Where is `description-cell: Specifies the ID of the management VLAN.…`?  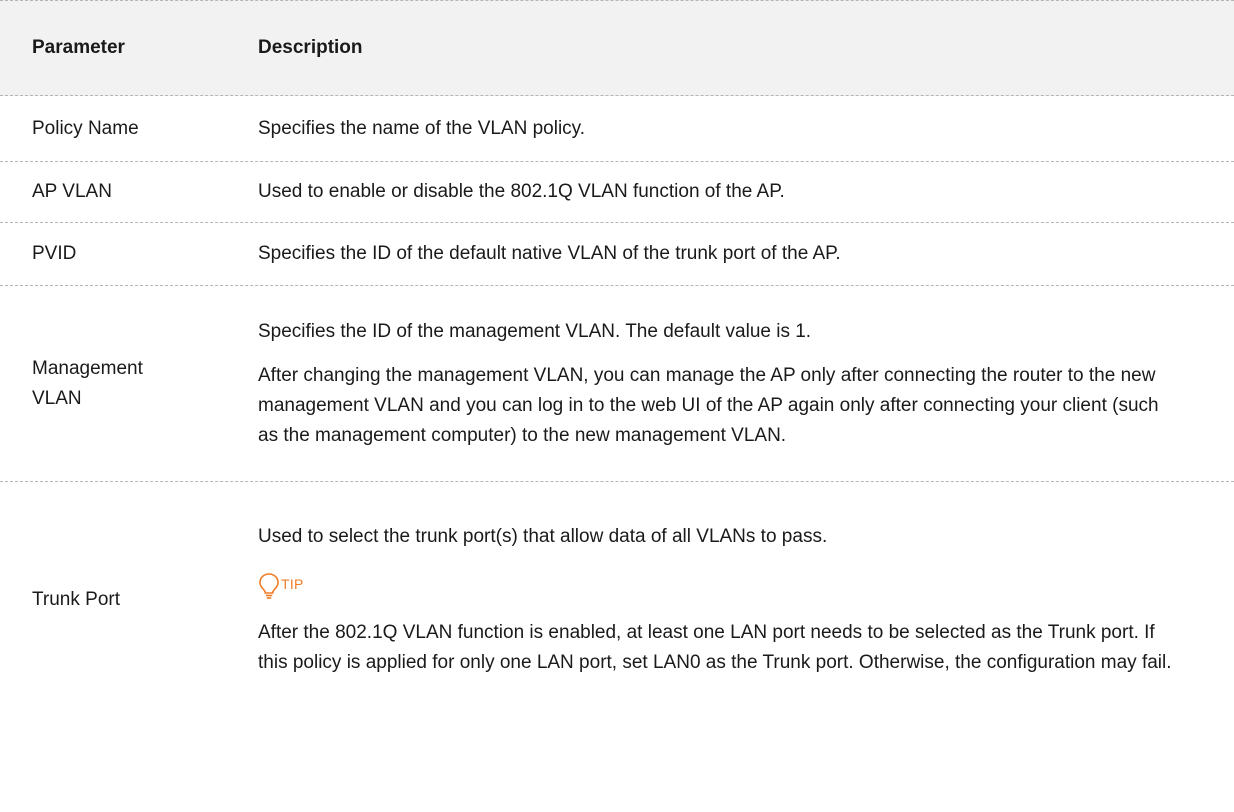 description-cell: Specifies the ID of the management VLAN.… is located at coordinates (746, 384).